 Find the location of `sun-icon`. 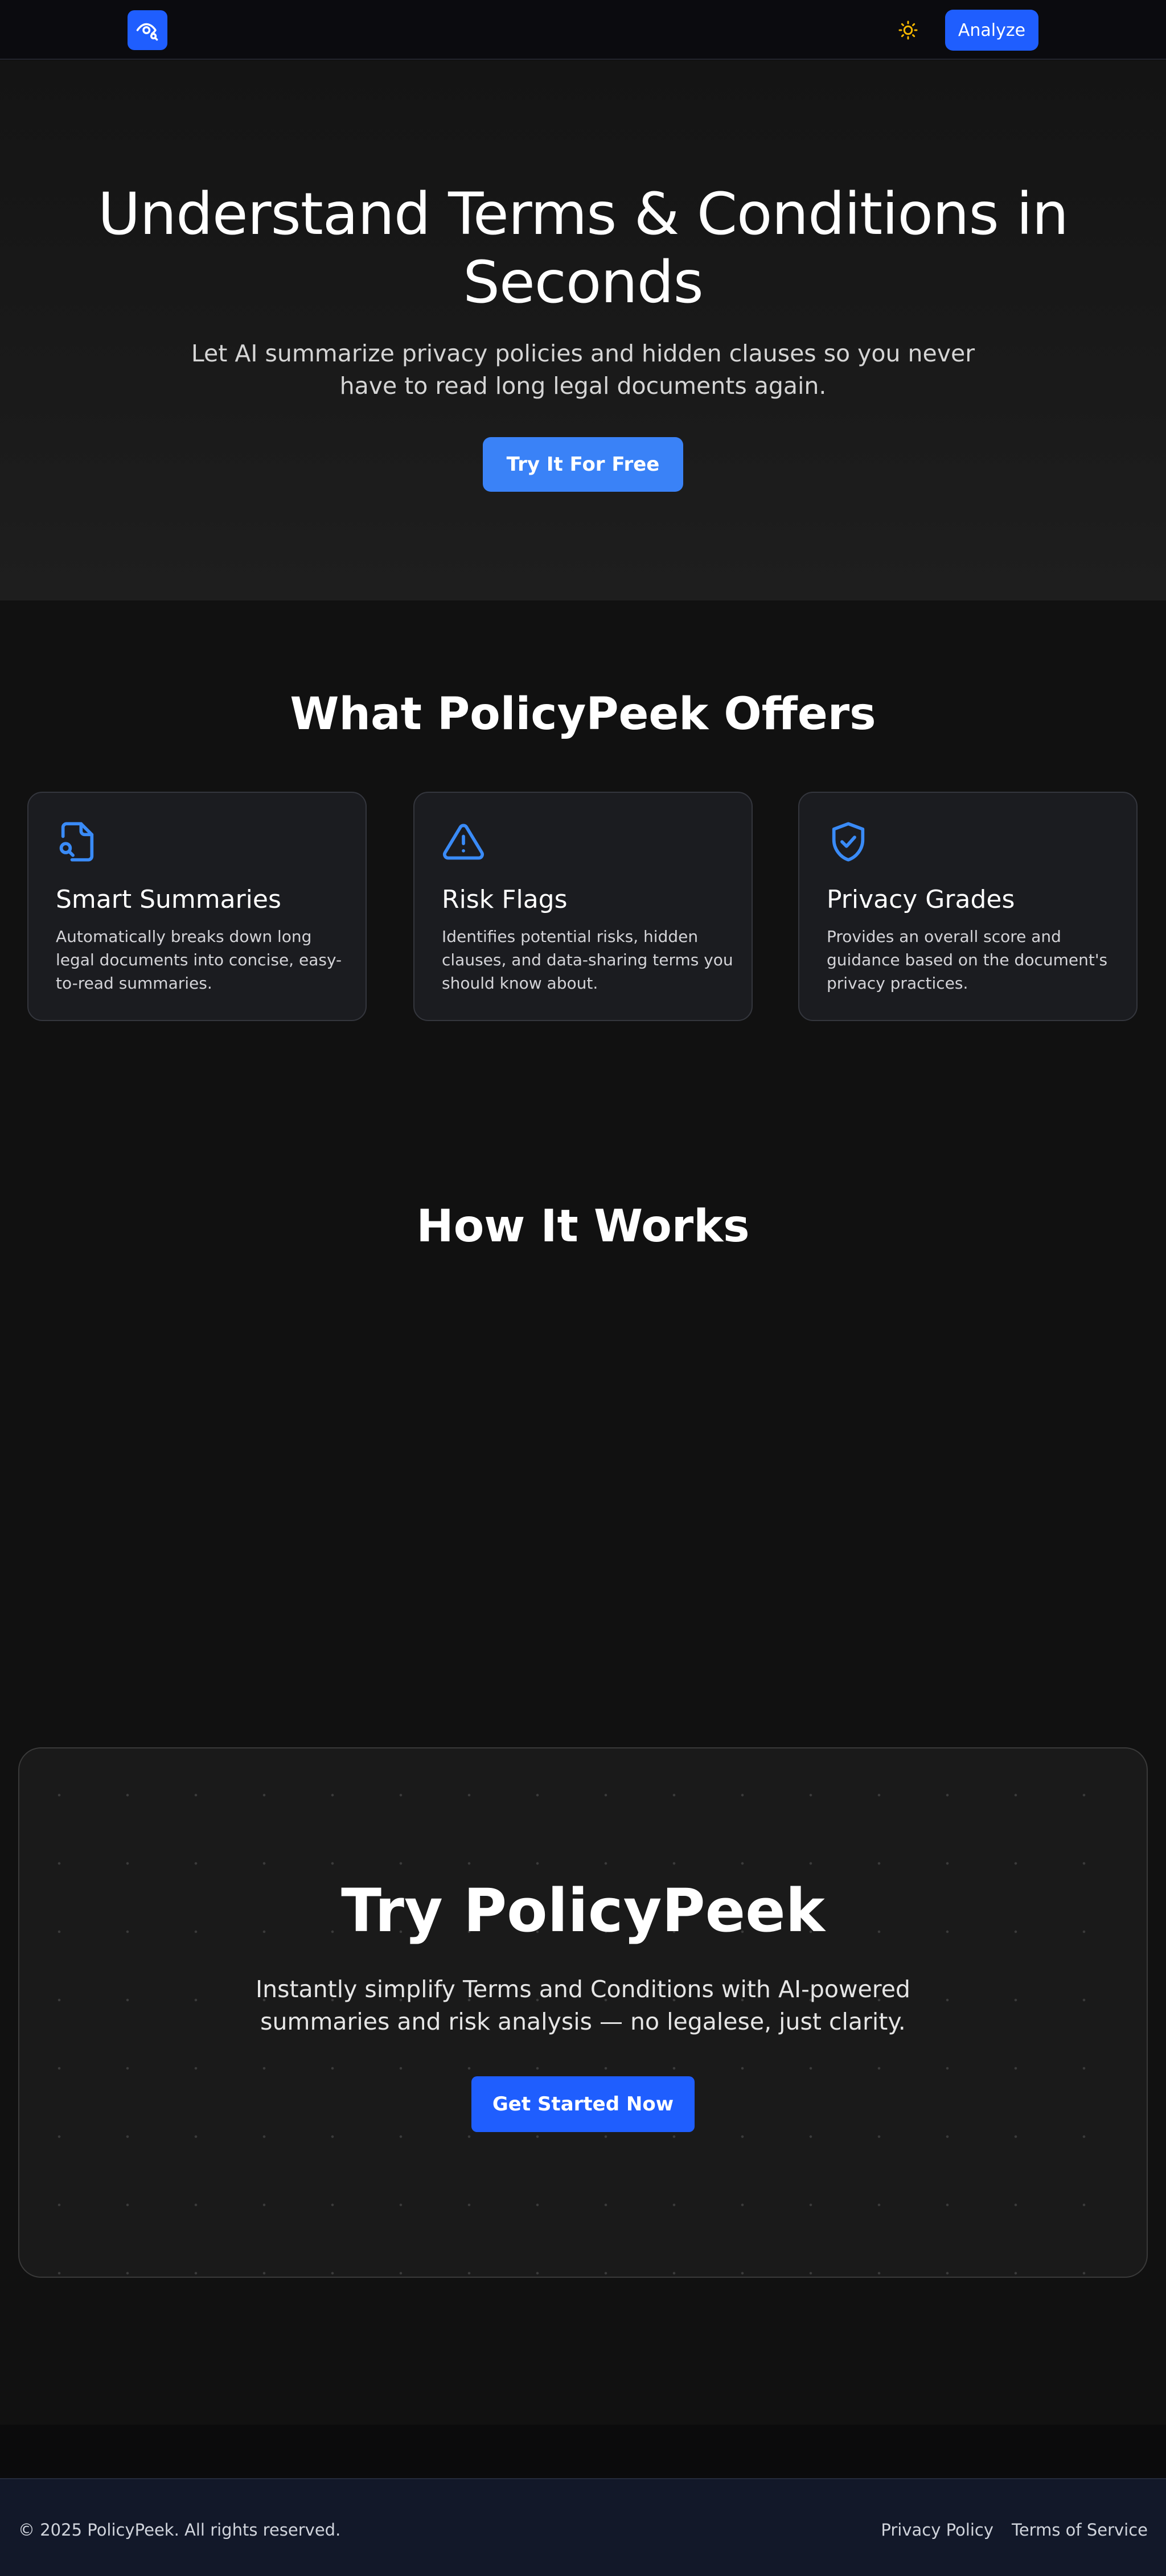

sun-icon is located at coordinates (908, 30).